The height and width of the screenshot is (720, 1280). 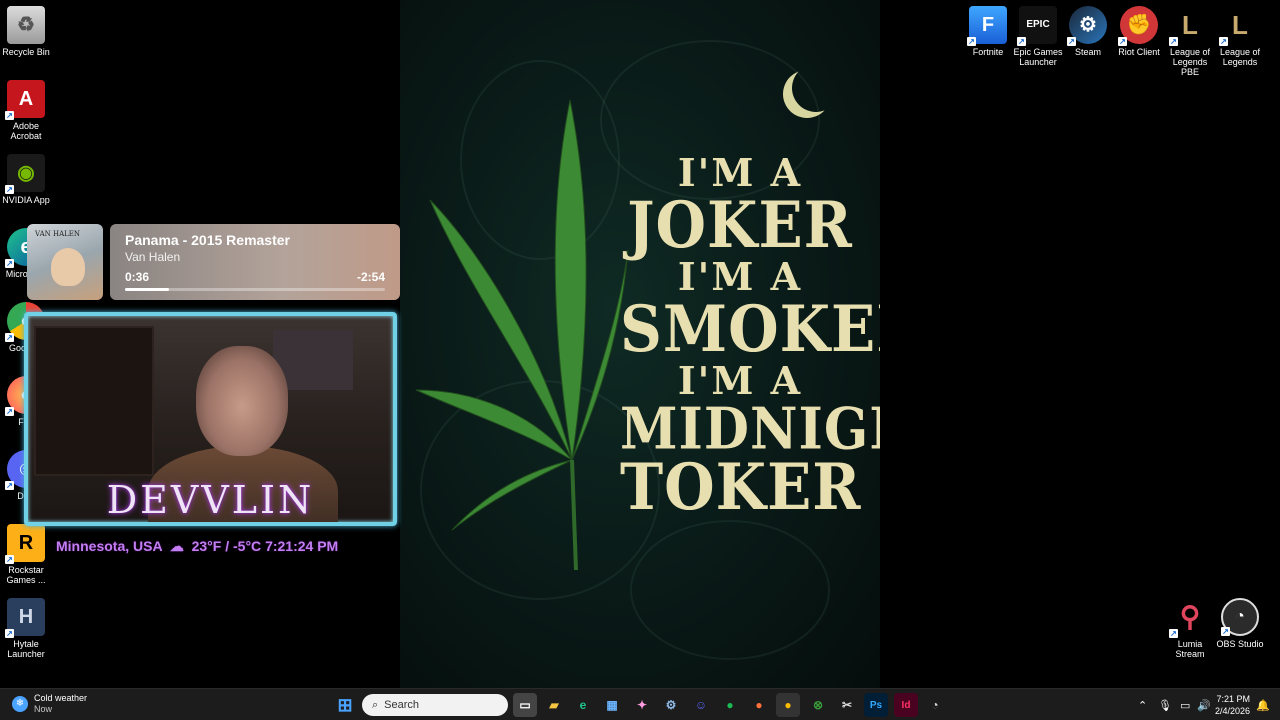 I want to click on stream-location: Minnesota, USA, so click(x=109, y=546).